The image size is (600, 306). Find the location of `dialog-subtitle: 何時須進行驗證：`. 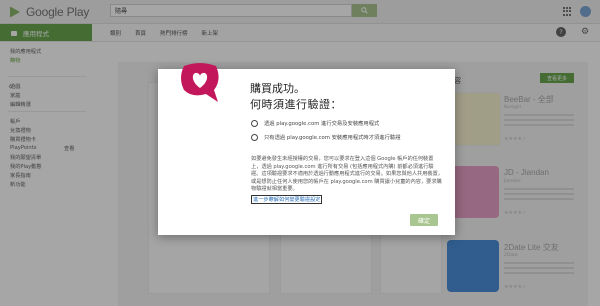

dialog-subtitle: 何時須進行驗證： is located at coordinates (296, 104).